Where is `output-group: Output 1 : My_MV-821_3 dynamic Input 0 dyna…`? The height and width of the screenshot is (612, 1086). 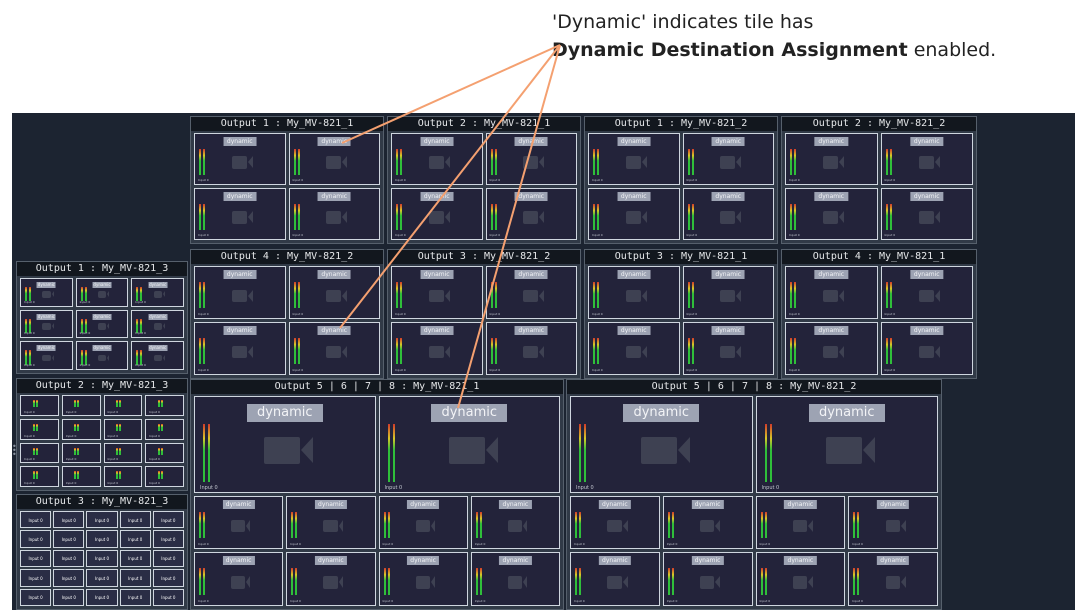
output-group: Output 1 : My_MV-821_3 dynamic Input 0 dyna… is located at coordinates (102, 317).